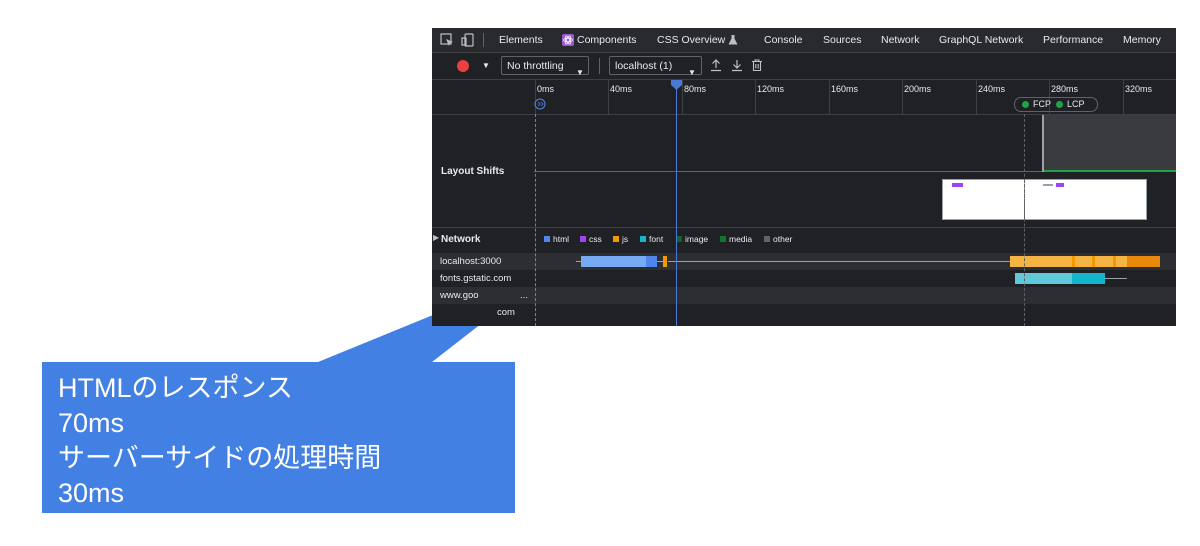  I want to click on record-button, so click(463, 66).